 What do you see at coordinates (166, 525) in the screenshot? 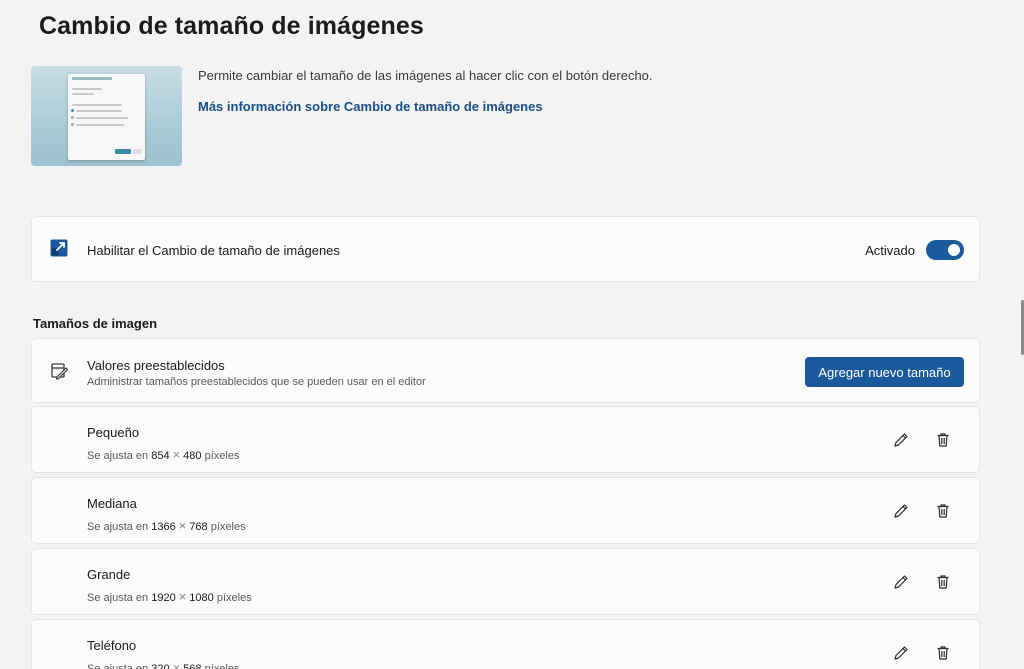
I see `size-description: Se ajusta en 1366 × 768 píxeles` at bounding box center [166, 525].